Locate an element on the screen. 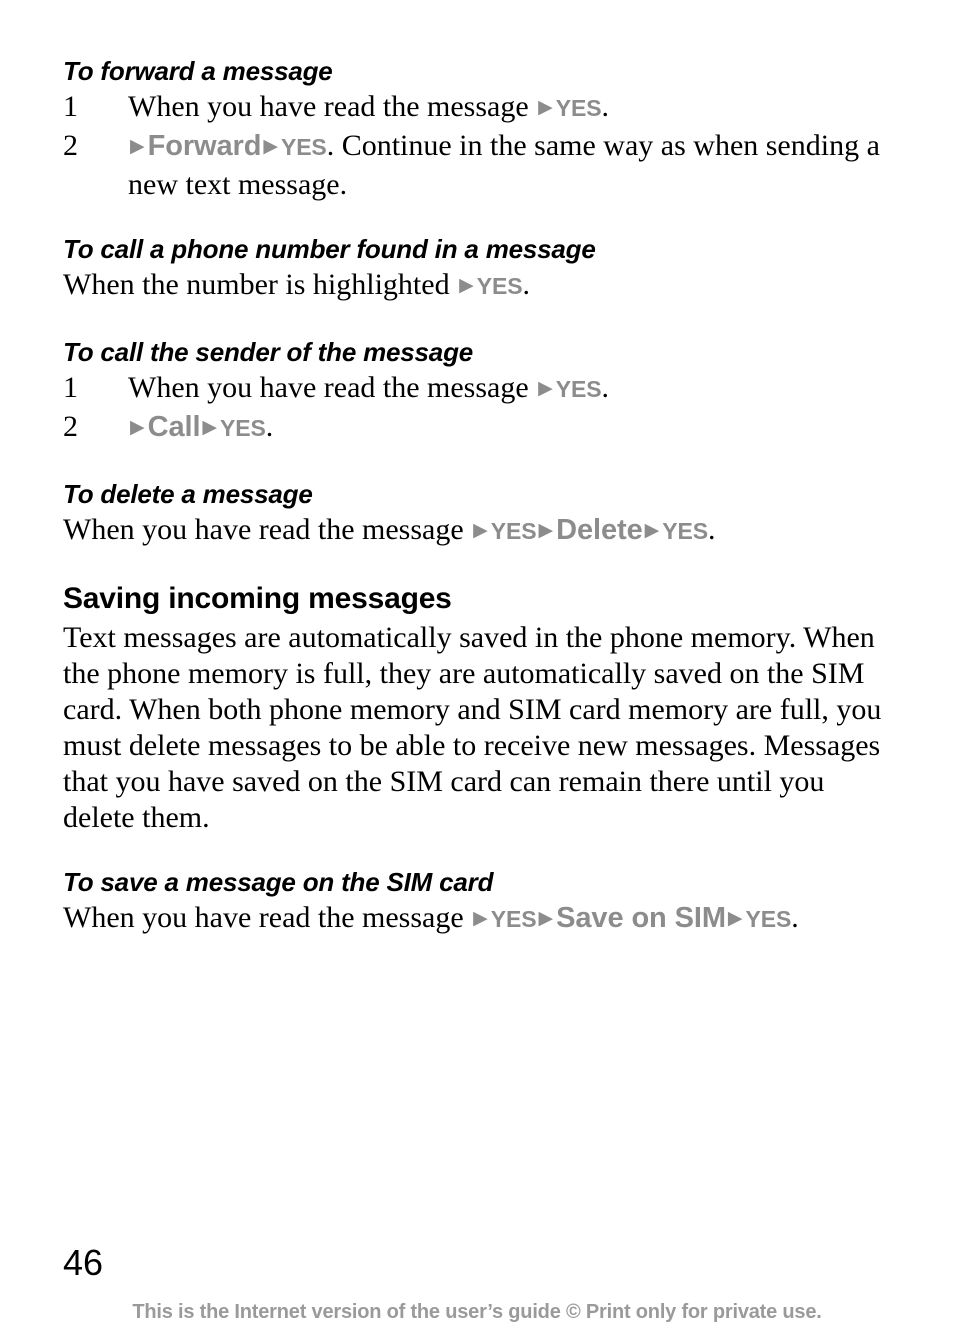  procedure-heading-save-message-on-sim: To save a message on the SIM card is located at coordinates (278, 882).